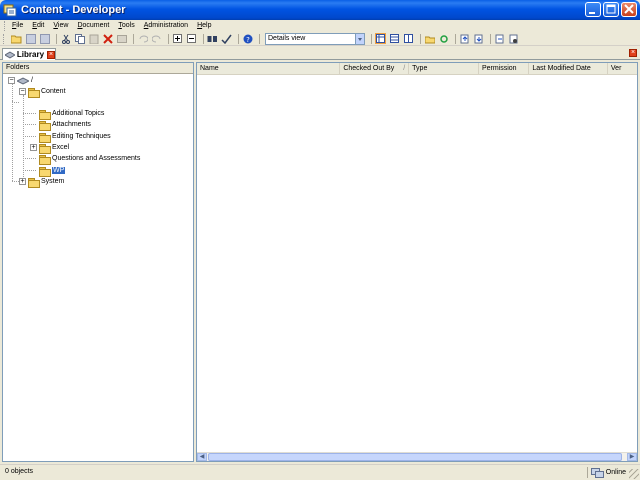  I want to click on save-all-icon, so click(44, 38).